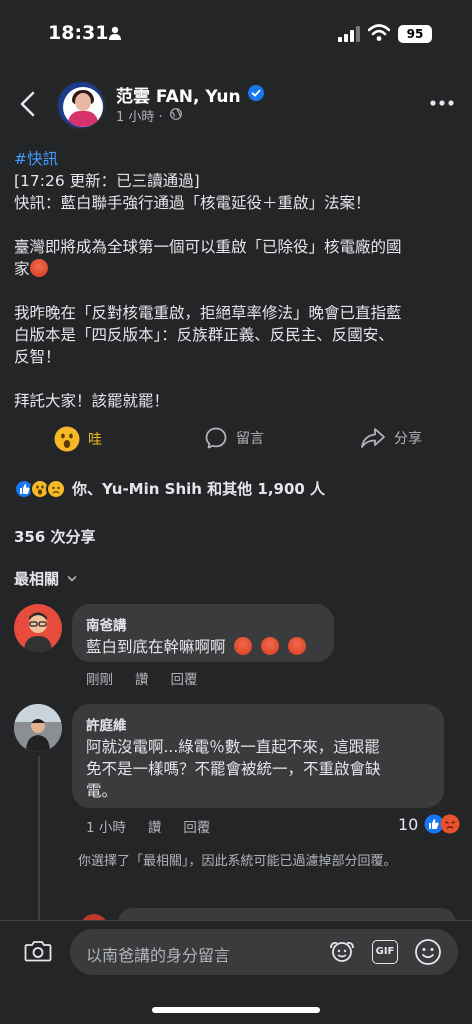 This screenshot has height=1024, width=472. Describe the element at coordinates (72, 578) in the screenshot. I see `chevron-down-icon` at that location.